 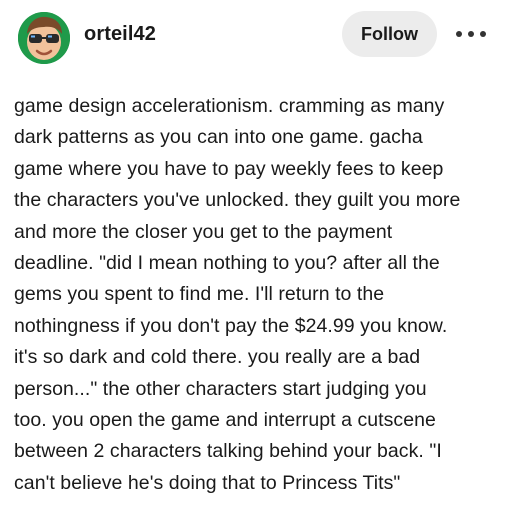 I want to click on post-header: orteil42 Follow, so click(x=255, y=35).